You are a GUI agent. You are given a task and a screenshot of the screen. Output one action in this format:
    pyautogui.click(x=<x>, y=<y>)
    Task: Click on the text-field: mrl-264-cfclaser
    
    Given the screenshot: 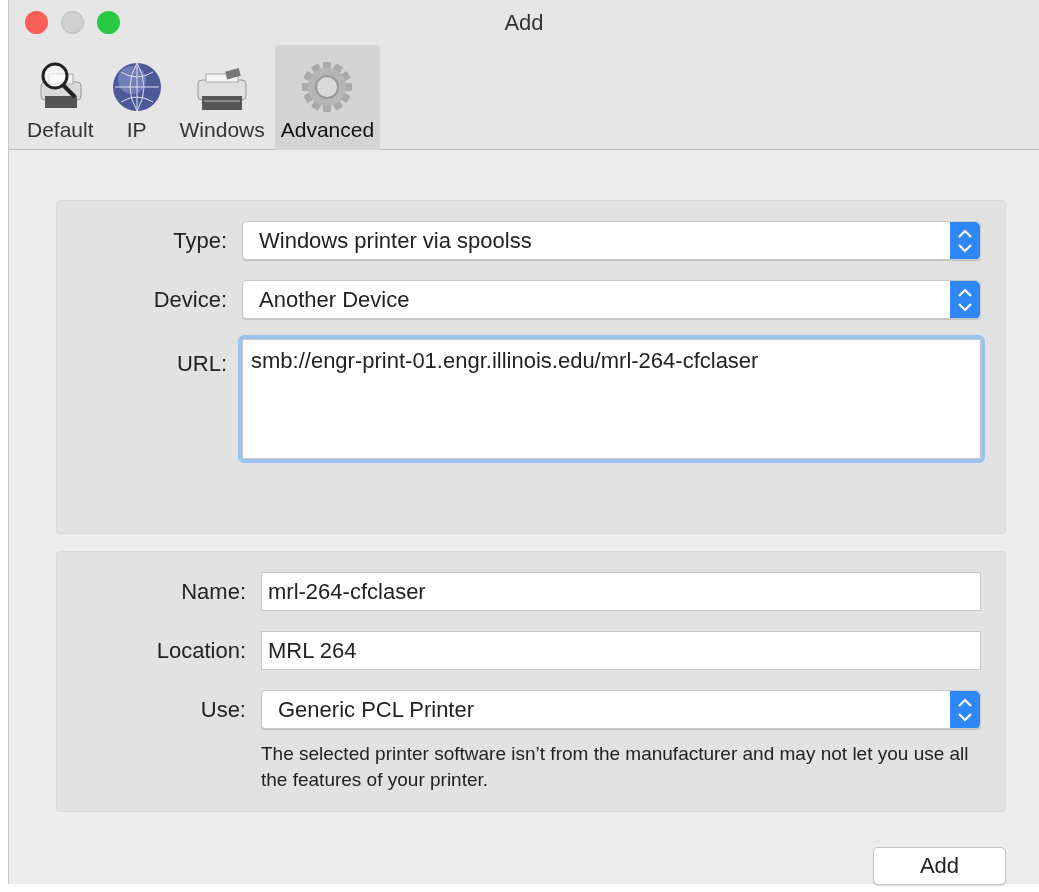 What is the action you would take?
    pyautogui.click(x=621, y=591)
    